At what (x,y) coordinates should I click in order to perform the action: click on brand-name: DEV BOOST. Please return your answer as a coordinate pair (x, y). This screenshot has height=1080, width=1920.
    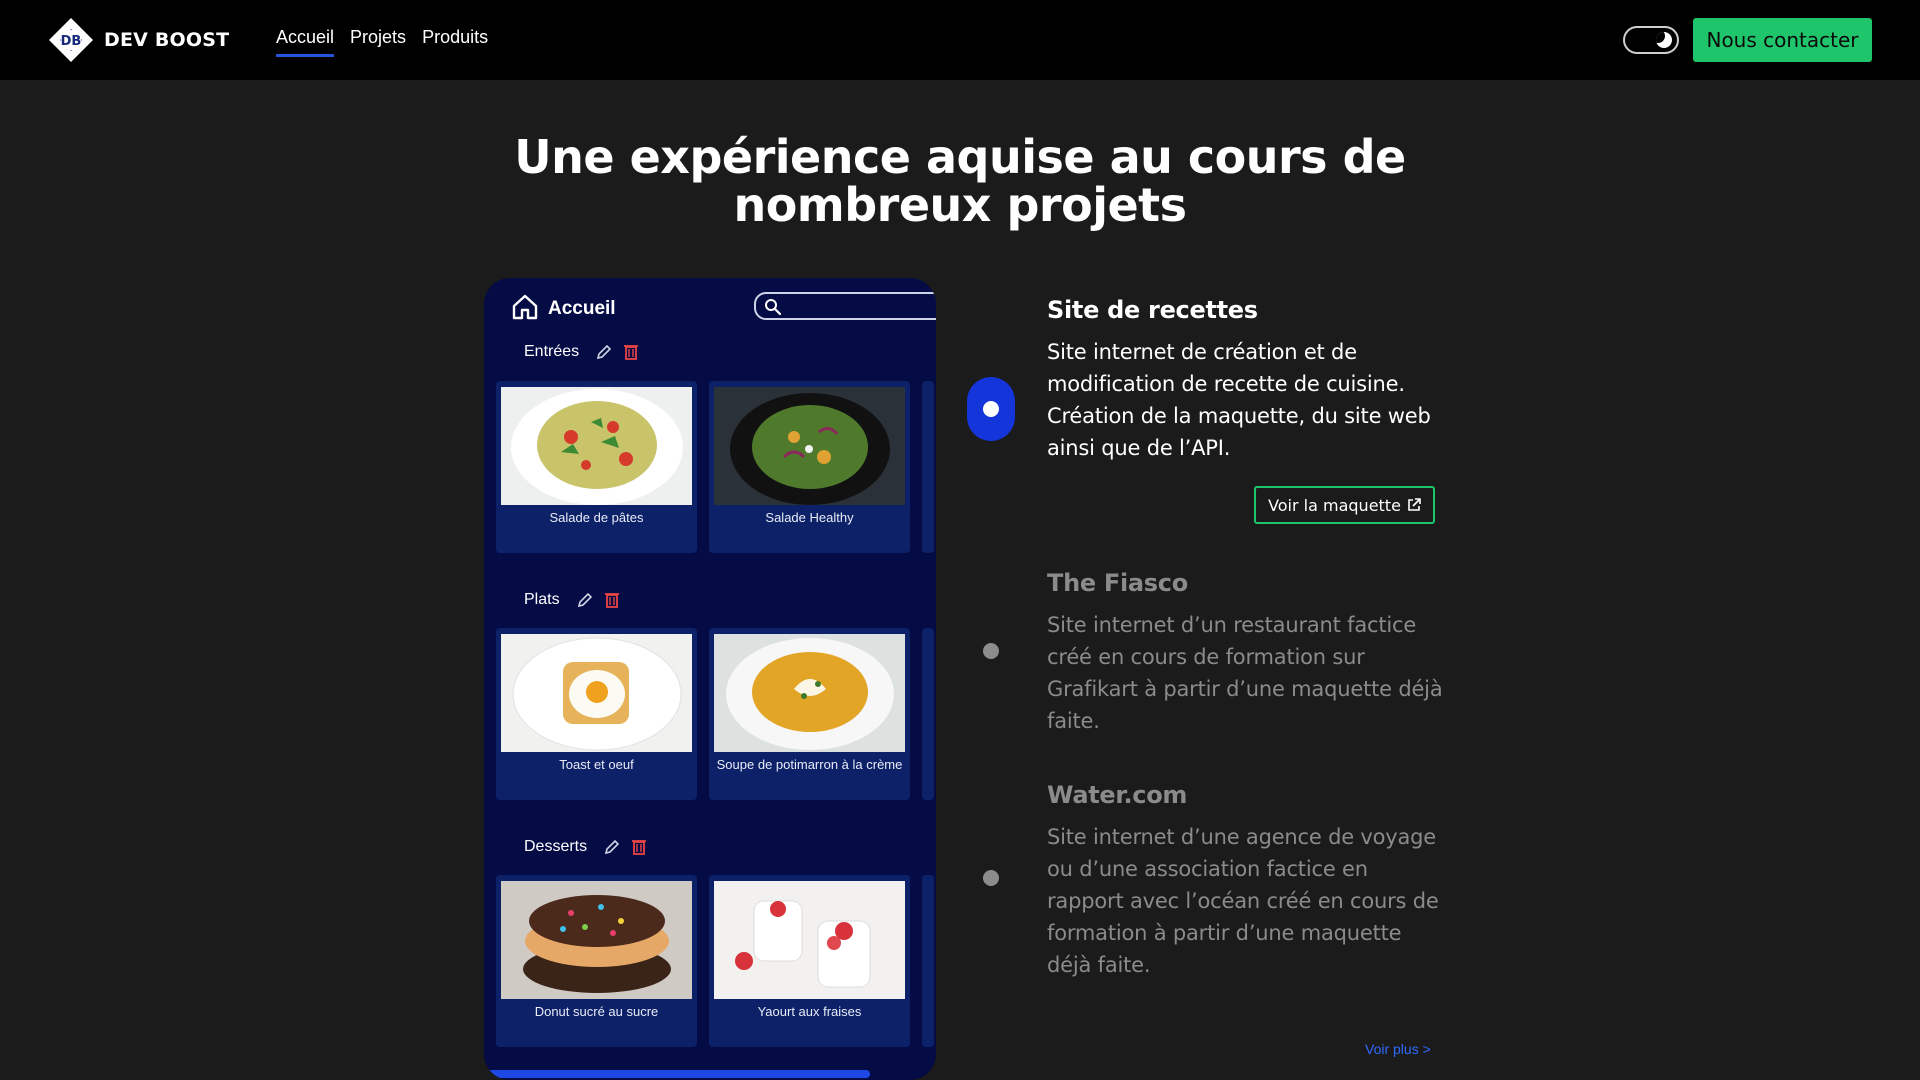
    Looking at the image, I should click on (167, 40).